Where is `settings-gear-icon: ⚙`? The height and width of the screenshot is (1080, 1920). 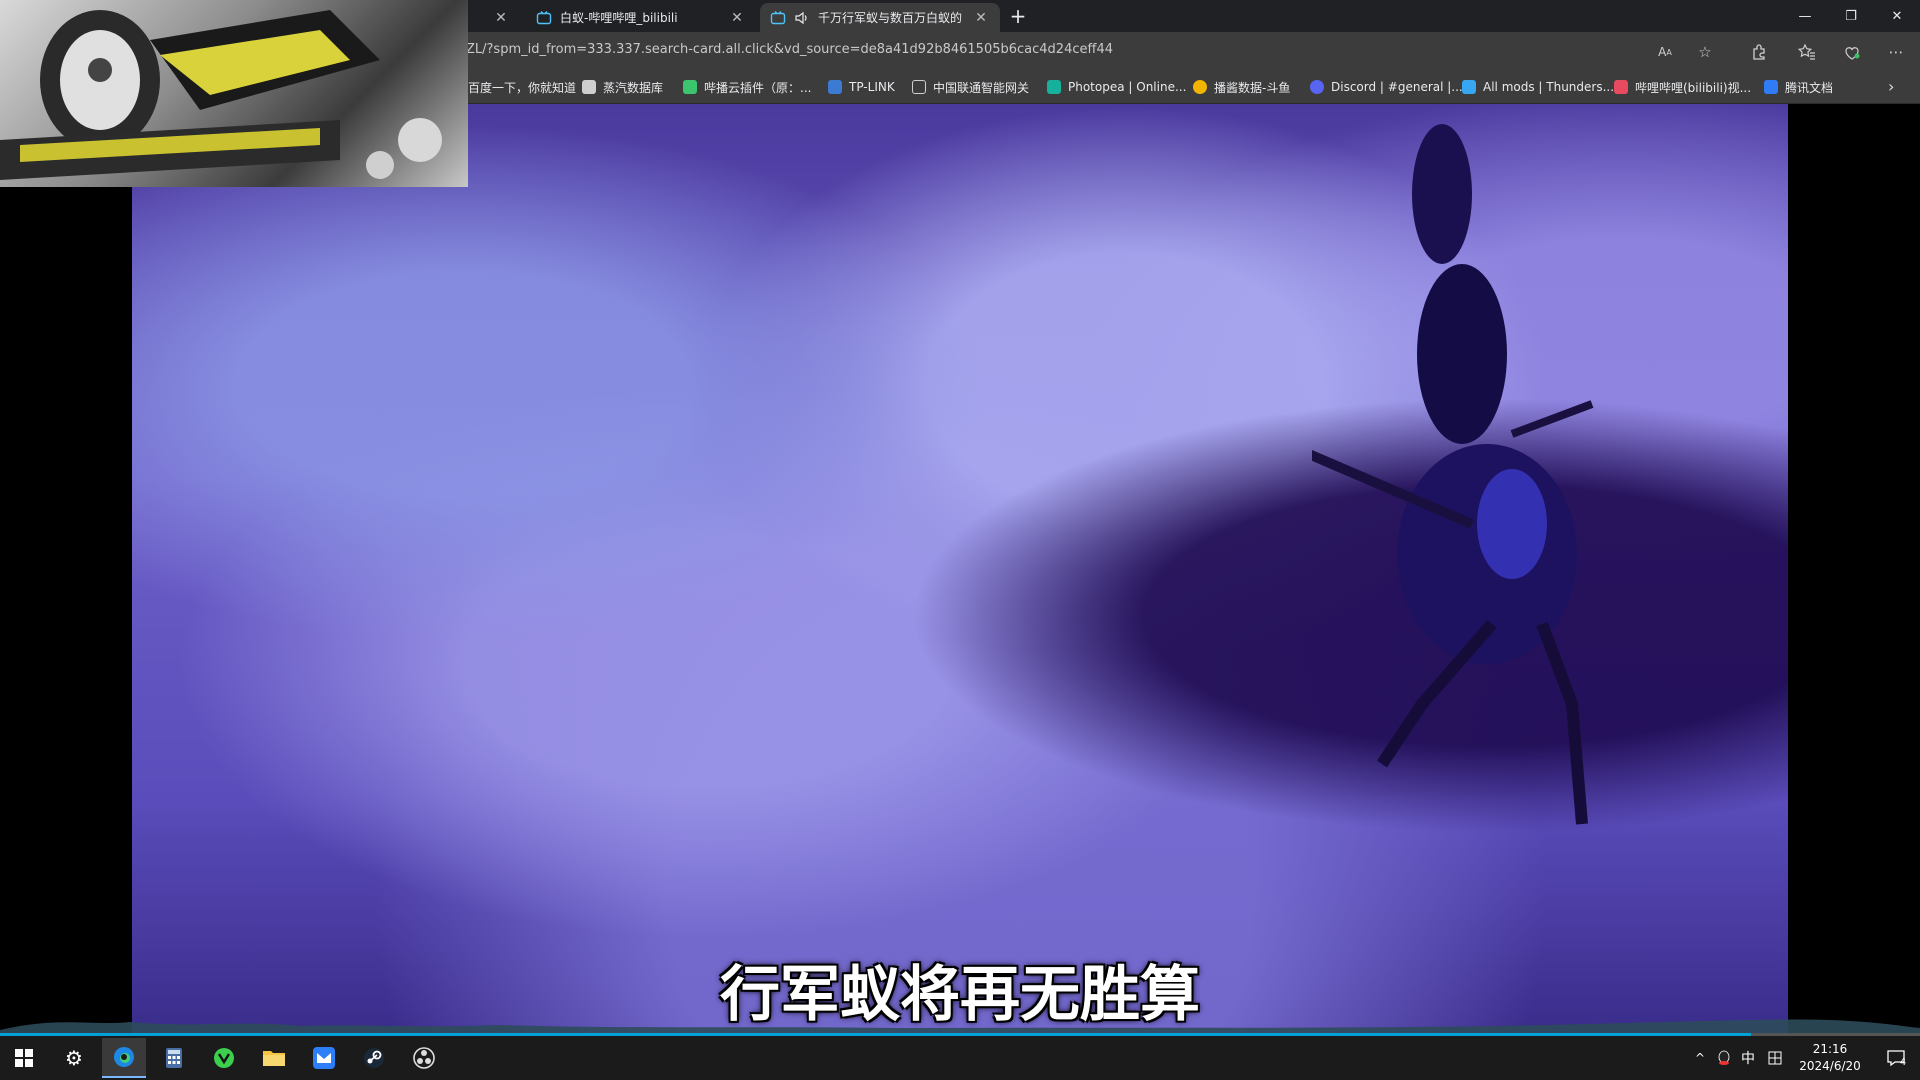 settings-gear-icon: ⚙ is located at coordinates (74, 1058).